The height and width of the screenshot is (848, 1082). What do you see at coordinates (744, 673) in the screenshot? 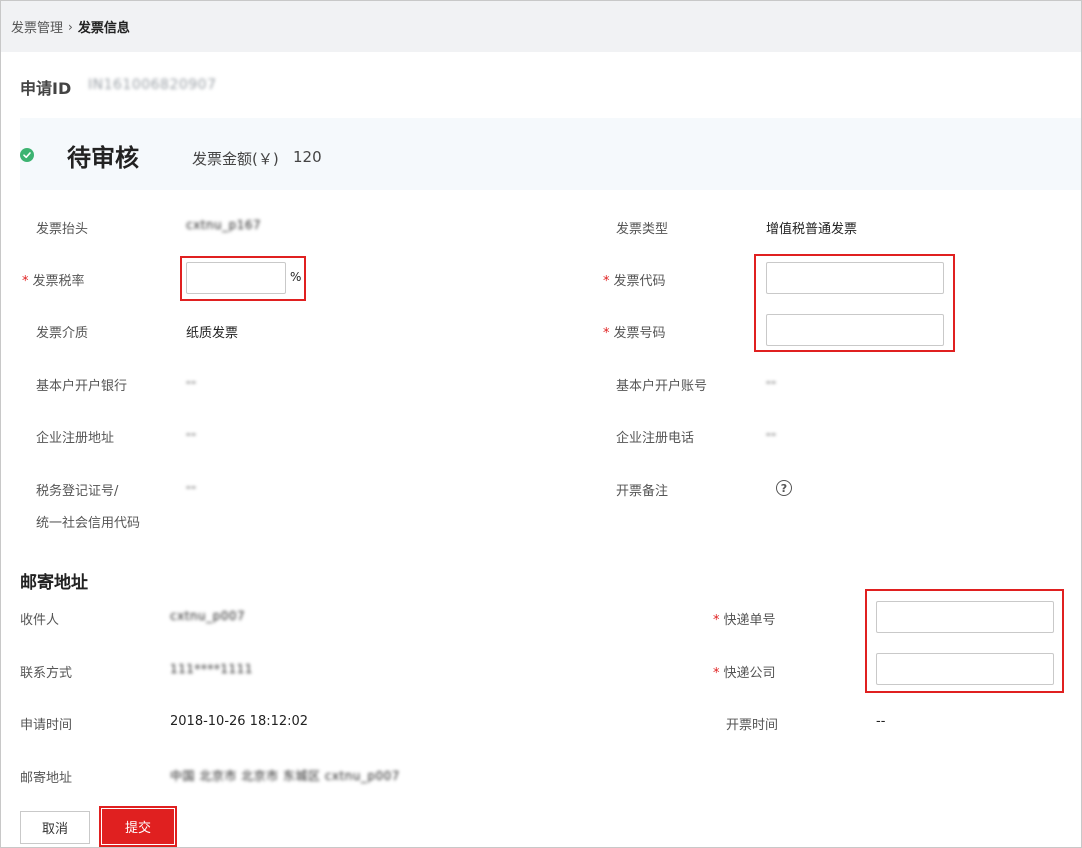
I see `courier-company-label: * 快递公司` at bounding box center [744, 673].